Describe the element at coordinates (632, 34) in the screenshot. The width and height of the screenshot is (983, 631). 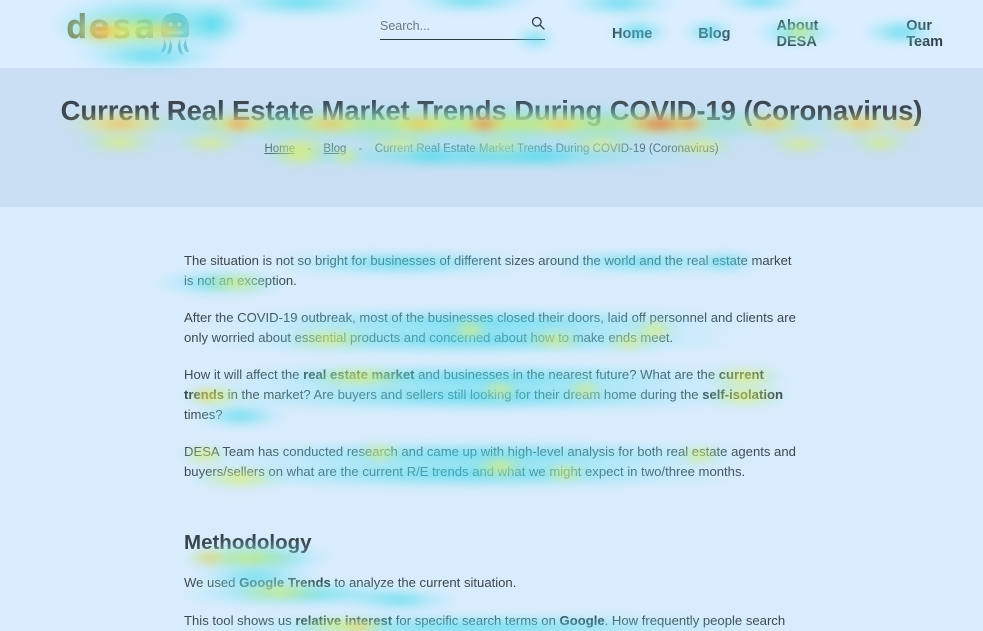
I see `nav-item-home: Home` at that location.